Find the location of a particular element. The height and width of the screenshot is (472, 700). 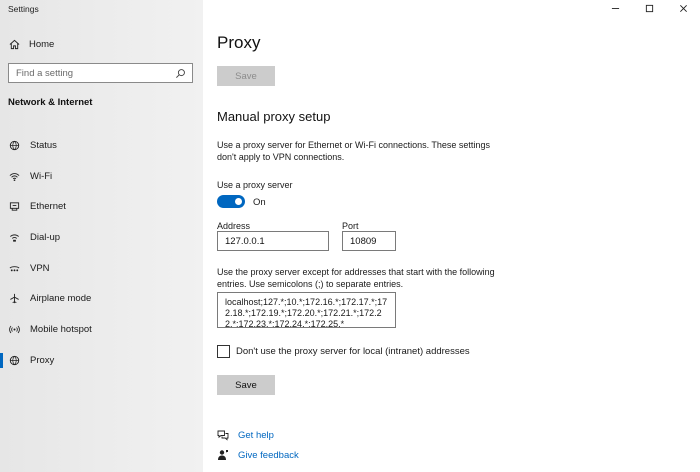

window-title: Settings is located at coordinates (23, 9).